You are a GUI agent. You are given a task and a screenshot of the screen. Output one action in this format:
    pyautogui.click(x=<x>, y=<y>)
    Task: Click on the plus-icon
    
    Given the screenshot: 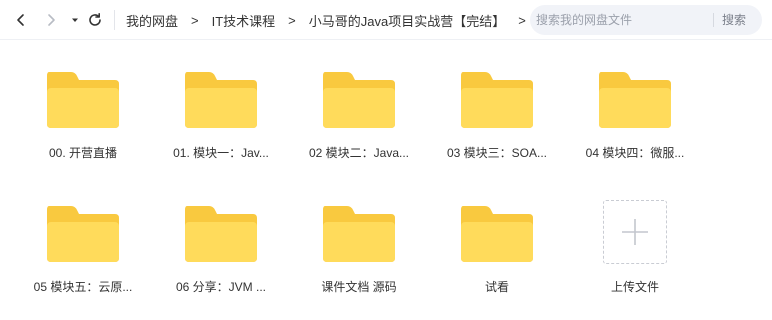 What is the action you would take?
    pyautogui.click(x=635, y=232)
    